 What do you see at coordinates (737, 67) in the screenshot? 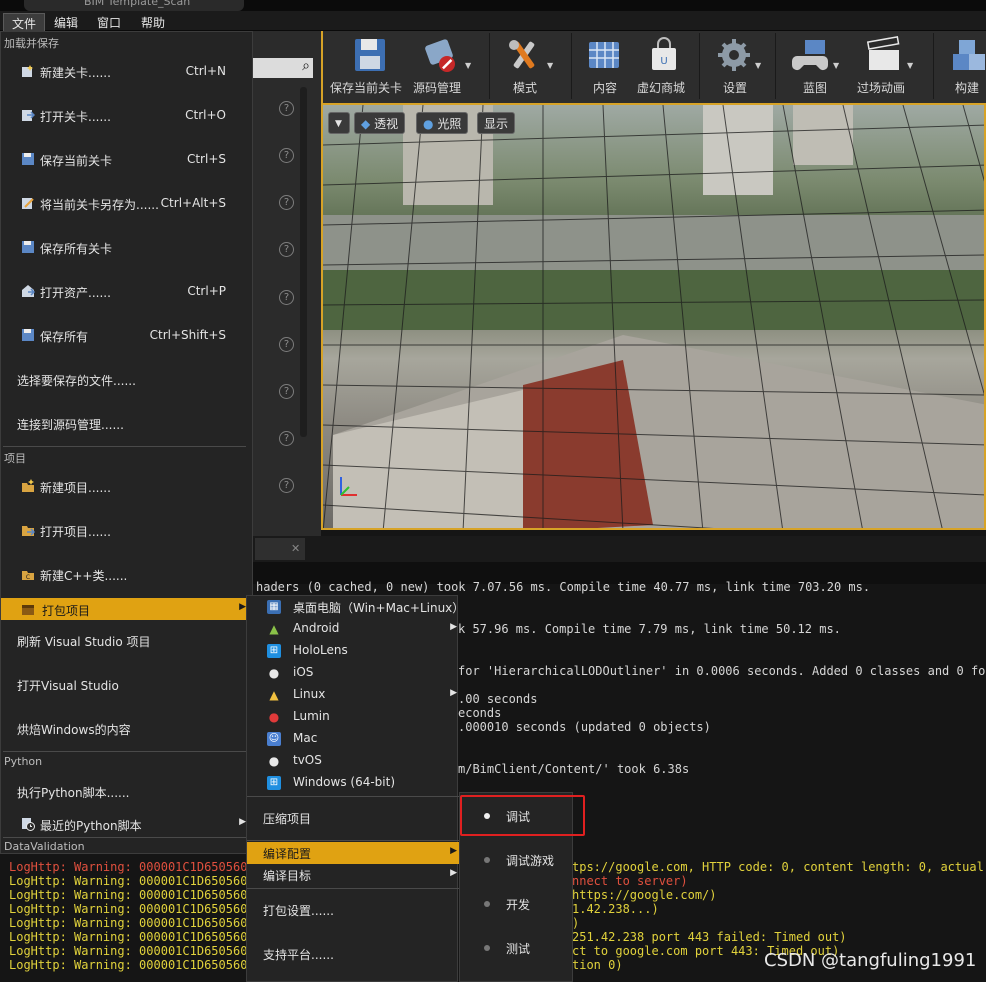
I see `settings-button: ▼ 设置` at bounding box center [737, 67].